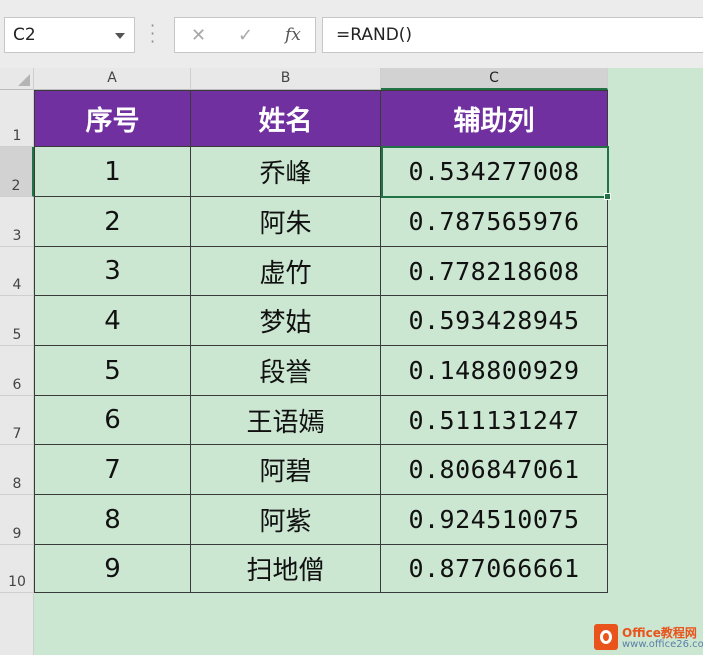  I want to click on cell-c2: 0.534277008, so click(494, 172).